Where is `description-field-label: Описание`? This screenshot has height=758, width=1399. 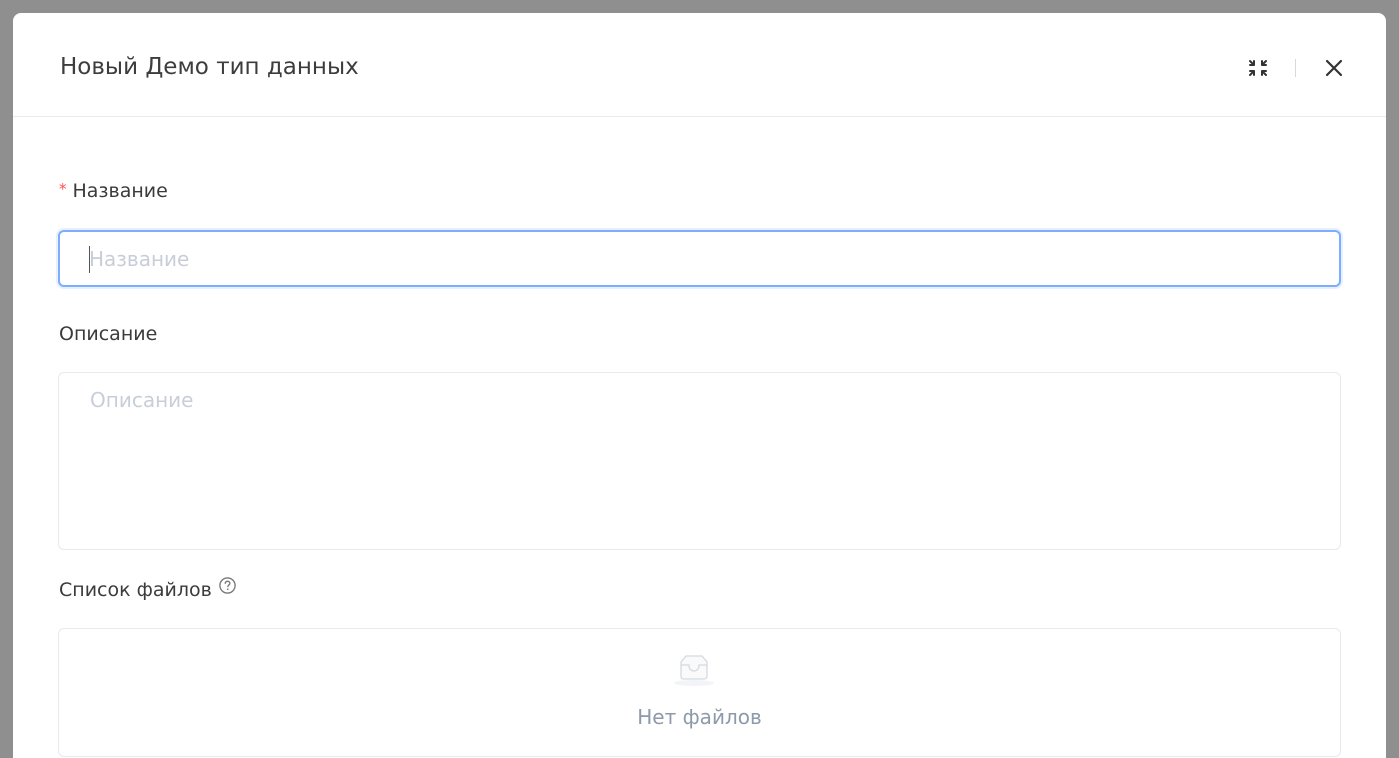
description-field-label: Описание is located at coordinates (108, 334).